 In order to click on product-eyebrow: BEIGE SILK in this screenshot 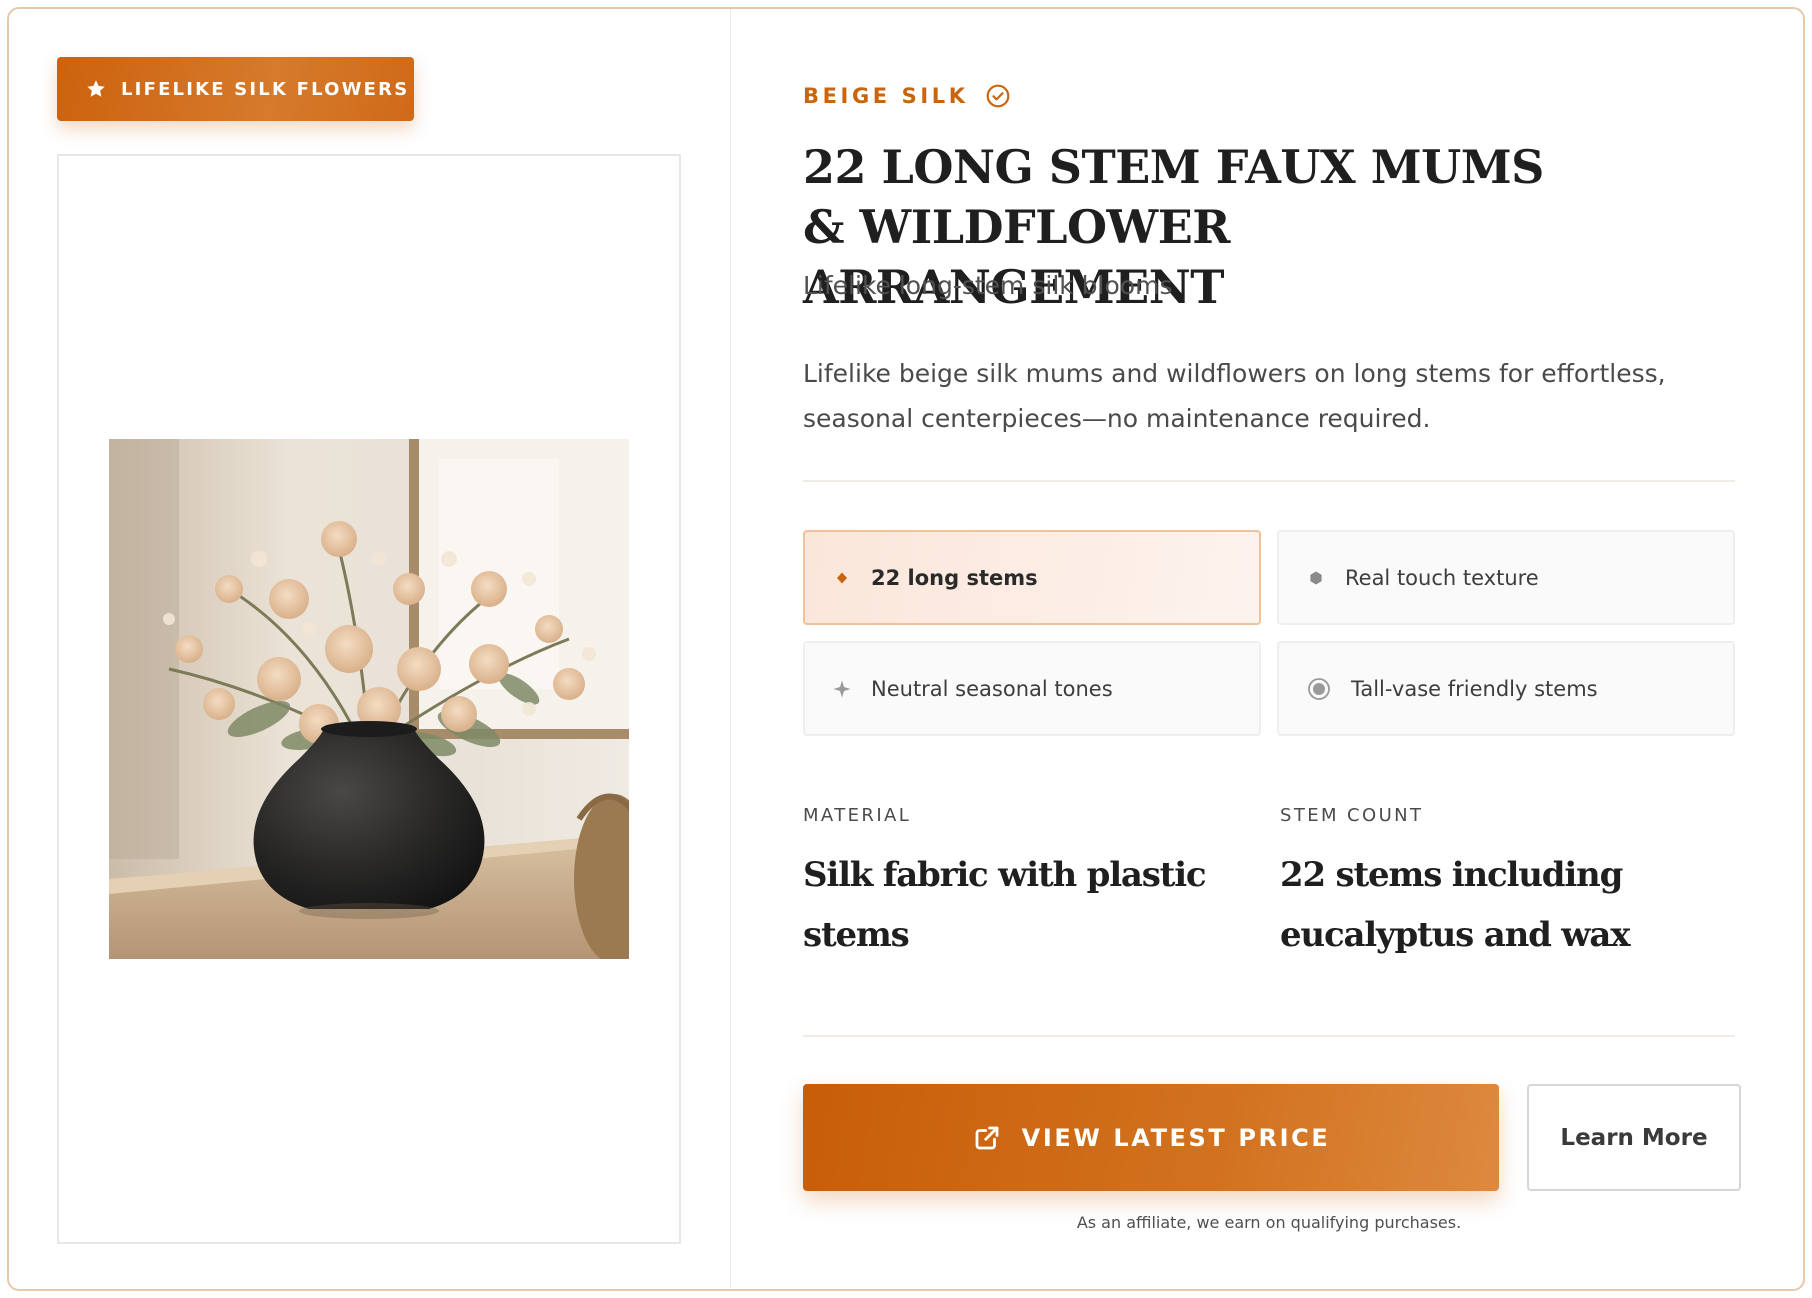, I will do `click(907, 96)`.